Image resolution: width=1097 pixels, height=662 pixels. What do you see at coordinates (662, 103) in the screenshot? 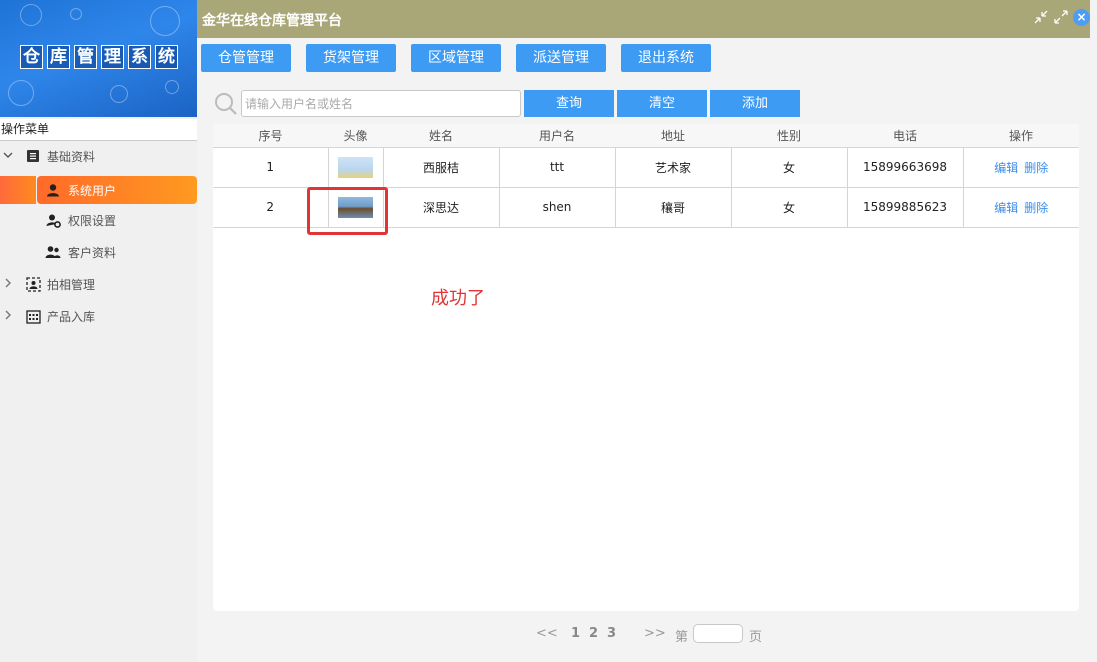
I see `clear-button: 清空` at bounding box center [662, 103].